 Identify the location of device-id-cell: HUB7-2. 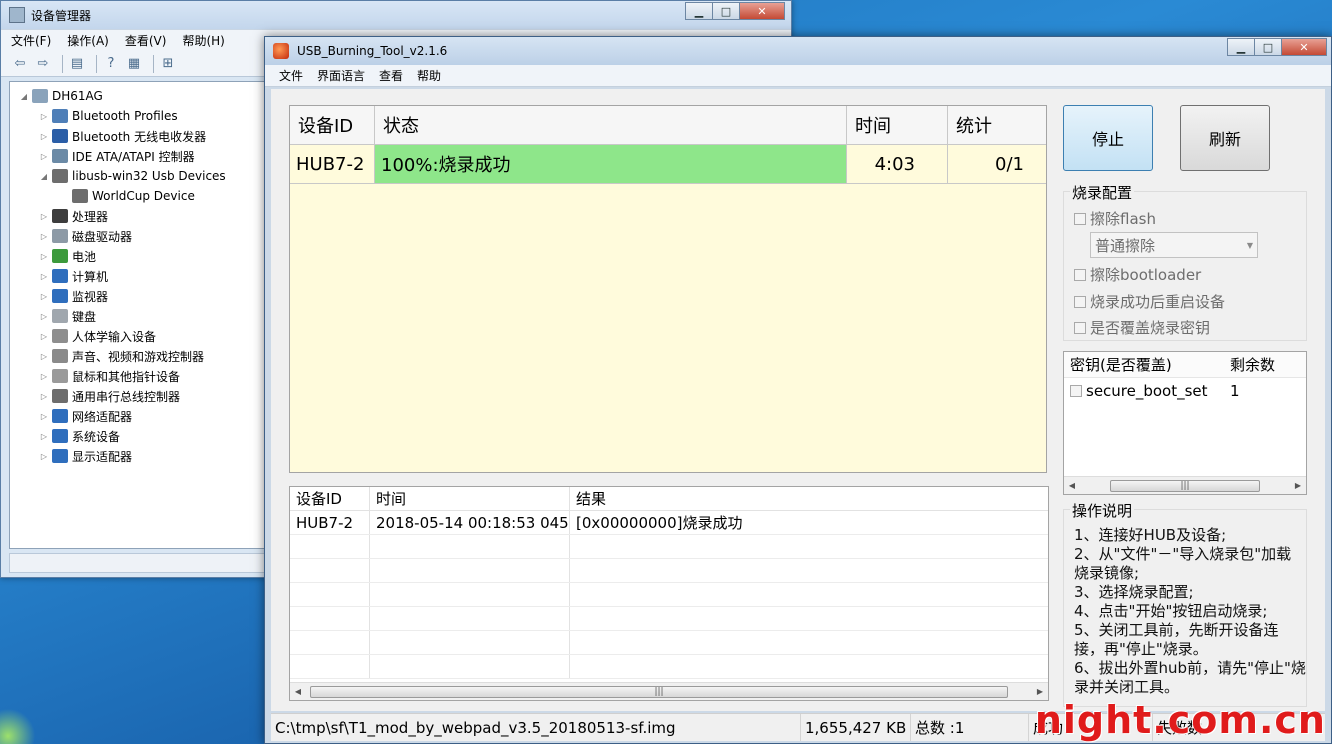
(332, 164).